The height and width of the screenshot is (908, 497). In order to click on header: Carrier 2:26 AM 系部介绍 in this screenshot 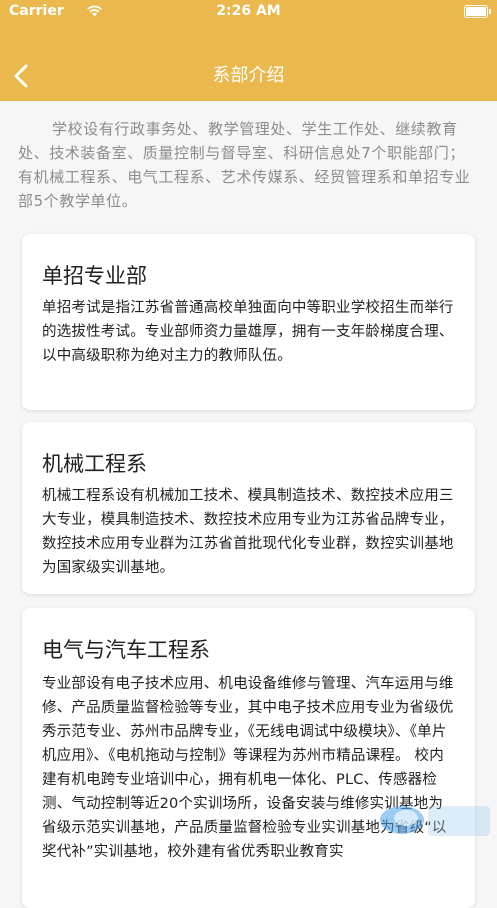, I will do `click(248, 50)`.